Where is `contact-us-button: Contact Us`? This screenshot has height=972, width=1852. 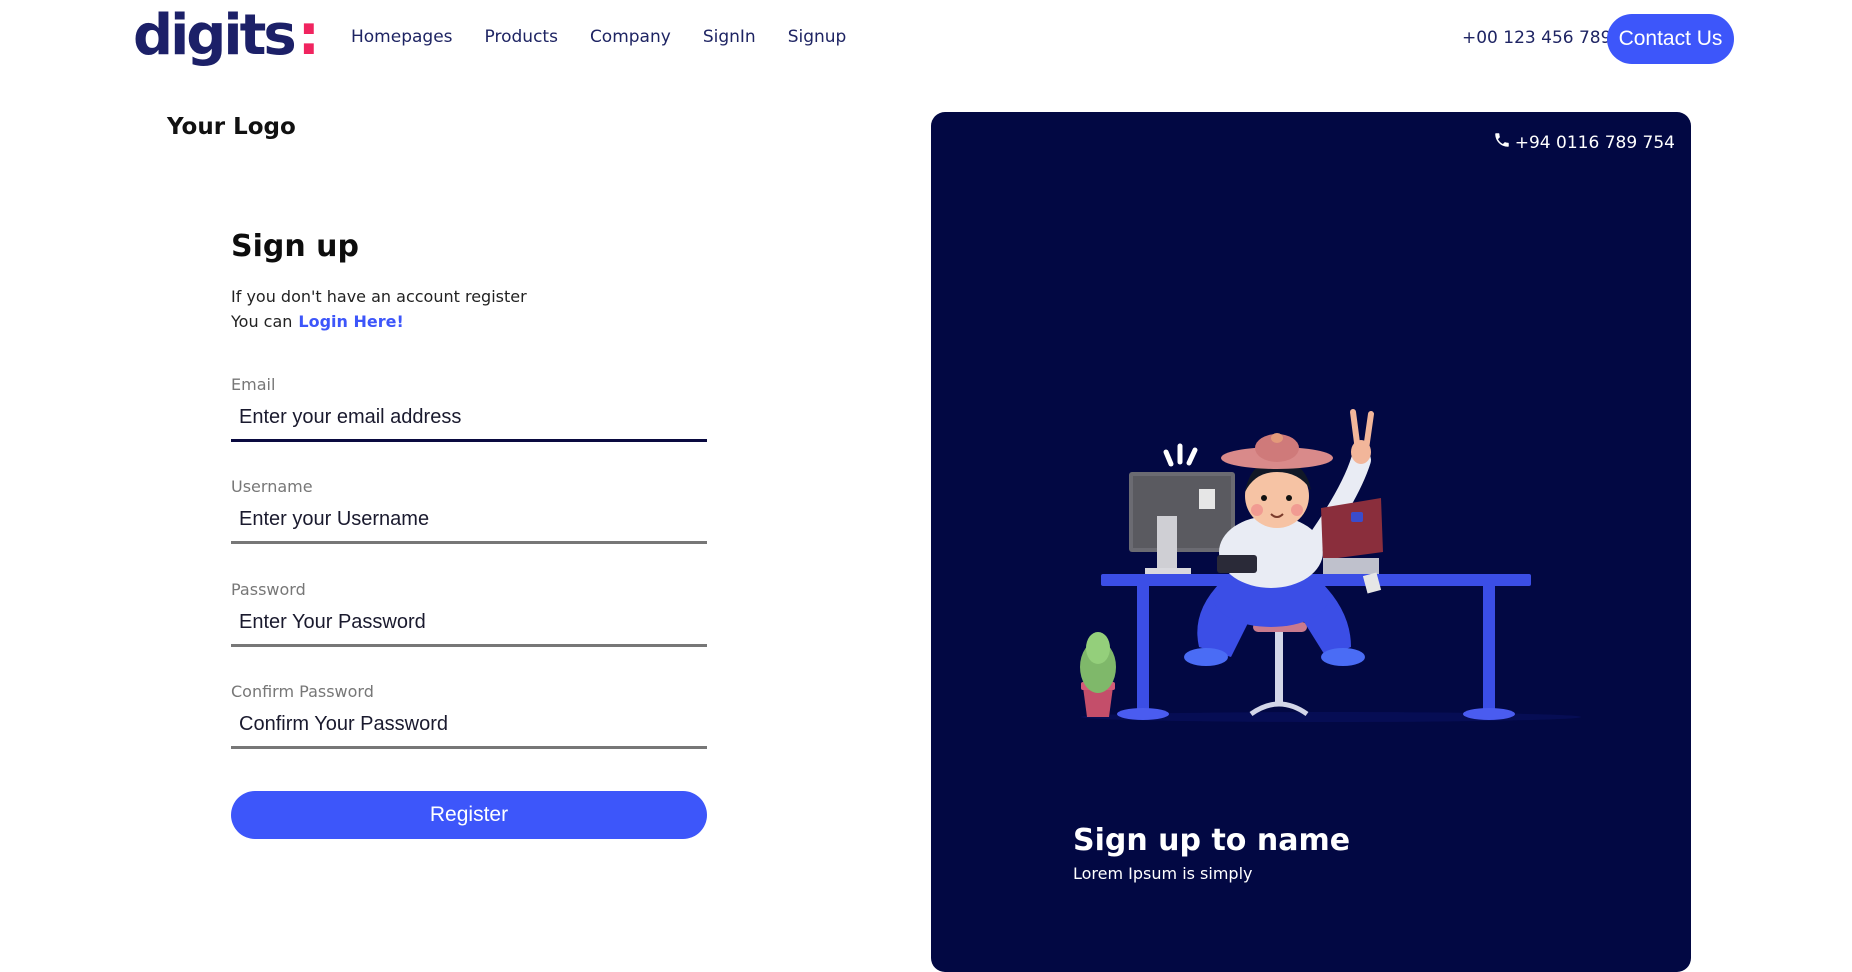
contact-us-button: Contact Us is located at coordinates (1670, 39).